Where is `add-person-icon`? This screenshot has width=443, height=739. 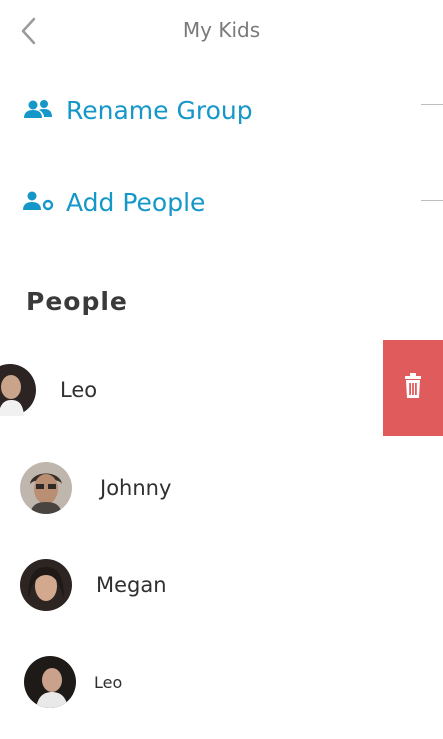 add-person-icon is located at coordinates (39, 202).